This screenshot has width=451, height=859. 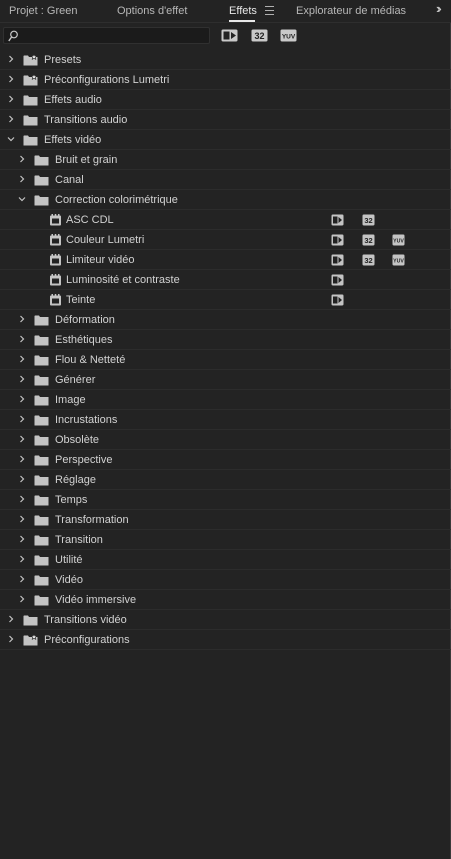 I want to click on bin-canal: Canal, so click(x=225, y=180).